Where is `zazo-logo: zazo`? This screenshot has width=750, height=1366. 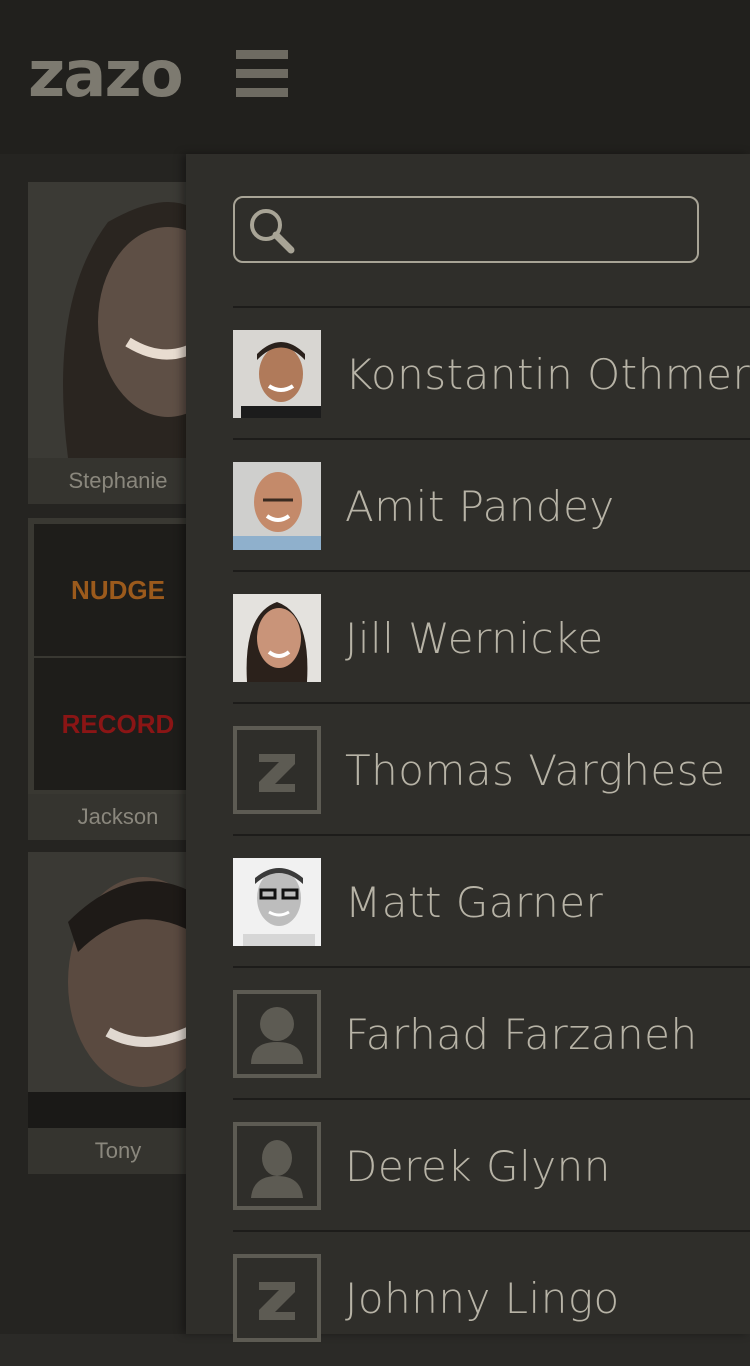 zazo-logo: zazo is located at coordinates (106, 75).